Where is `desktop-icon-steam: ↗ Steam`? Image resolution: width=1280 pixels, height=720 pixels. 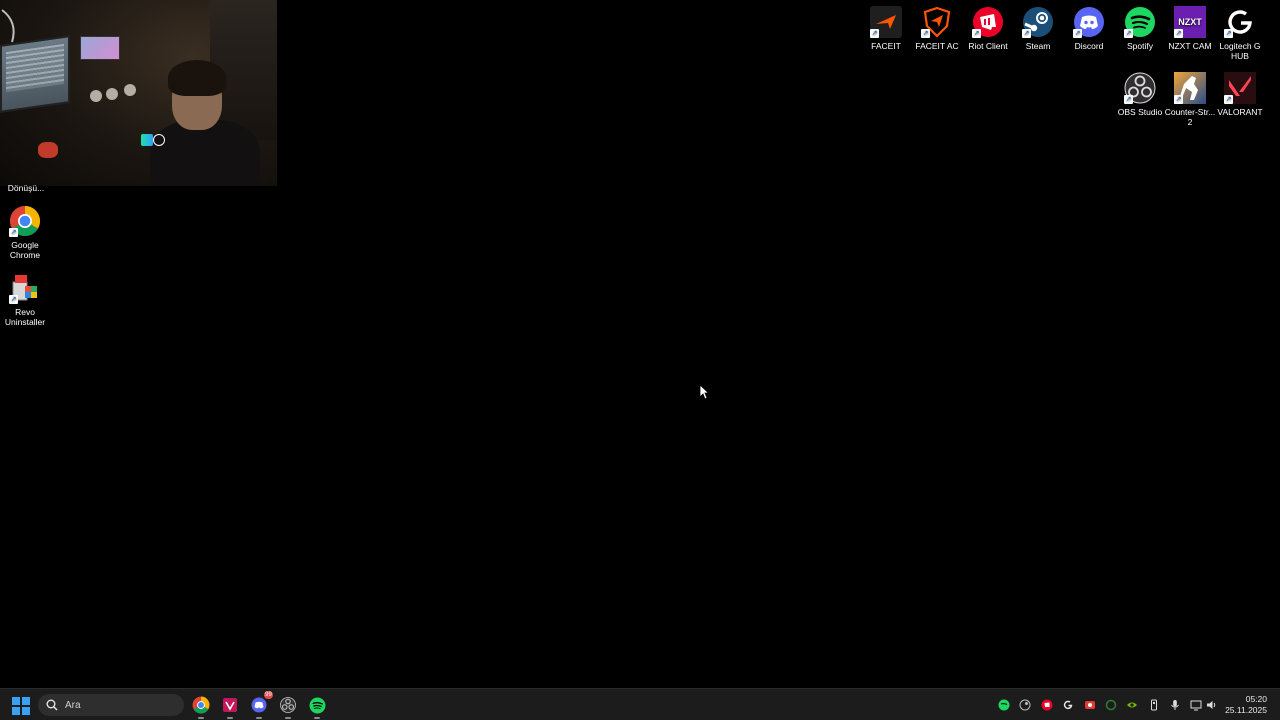
desktop-icon-steam: ↗ Steam is located at coordinates (1038, 28).